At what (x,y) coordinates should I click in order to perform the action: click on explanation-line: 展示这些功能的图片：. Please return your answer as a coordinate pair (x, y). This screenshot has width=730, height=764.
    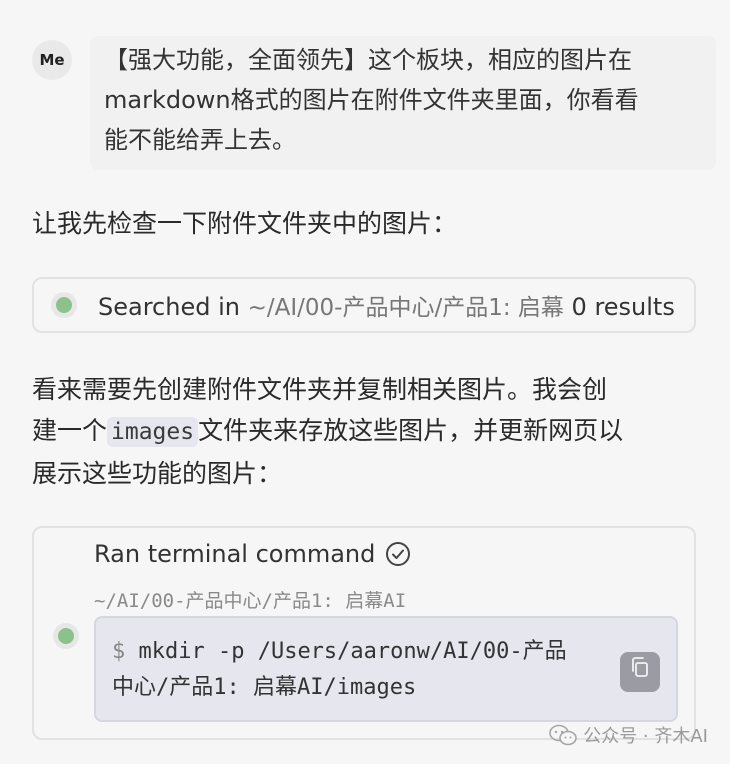
    Looking at the image, I should click on (157, 473).